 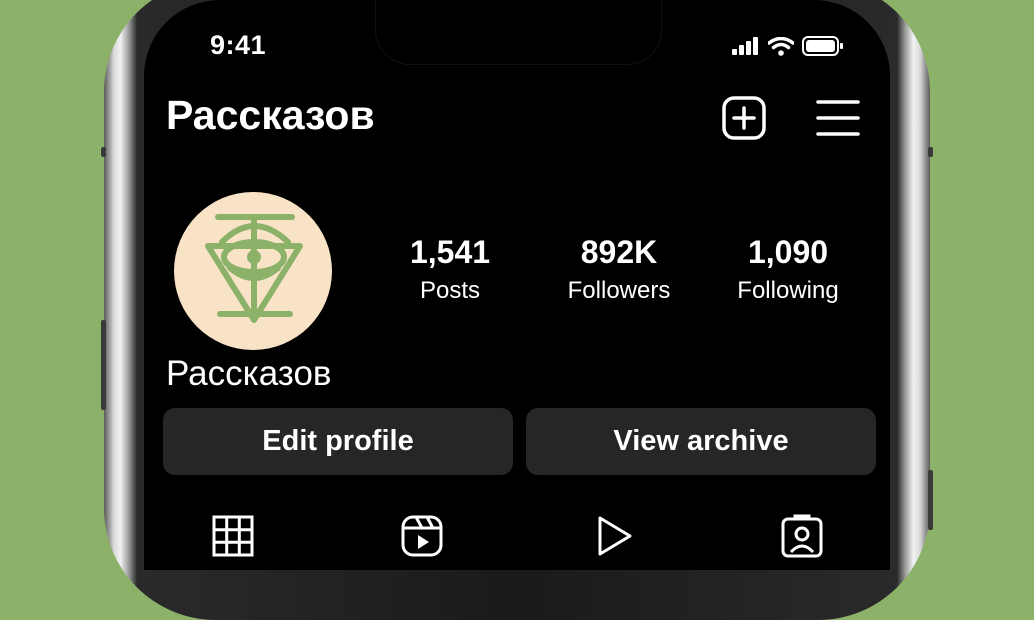 I want to click on menu-icon, so click(x=838, y=118).